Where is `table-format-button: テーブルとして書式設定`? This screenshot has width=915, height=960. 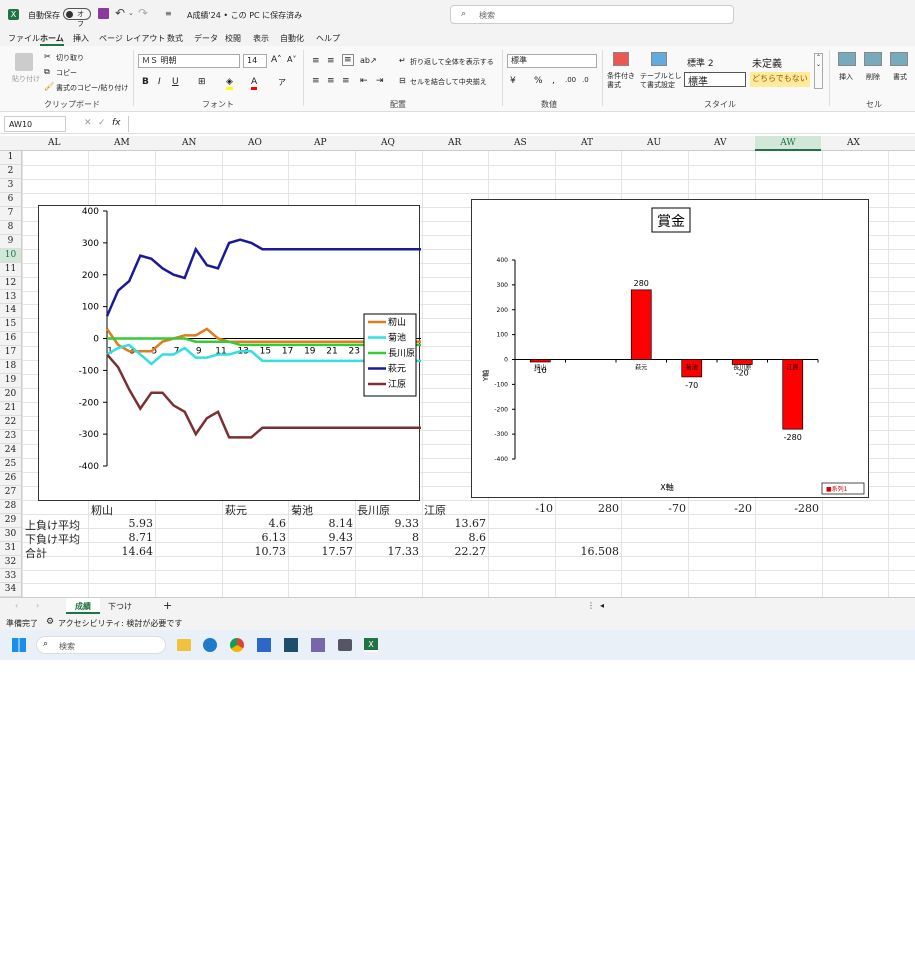
table-format-button: テーブルとして書式設定 is located at coordinates (661, 81).